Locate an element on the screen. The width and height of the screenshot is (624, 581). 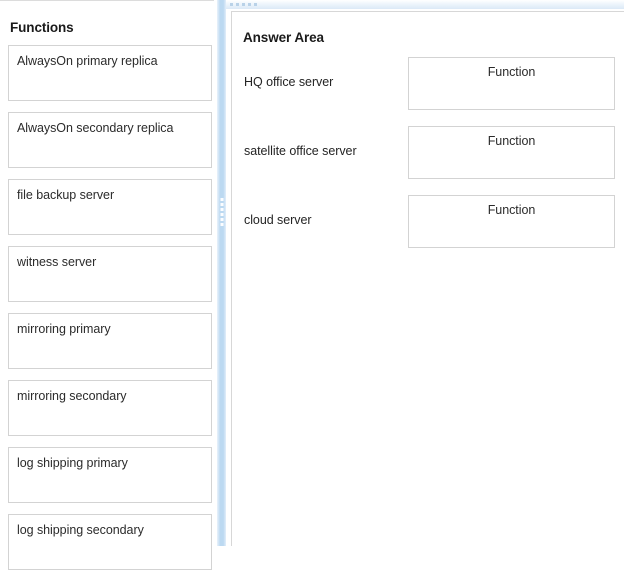
horizontal-grip-dots-icon is located at coordinates (243, 4).